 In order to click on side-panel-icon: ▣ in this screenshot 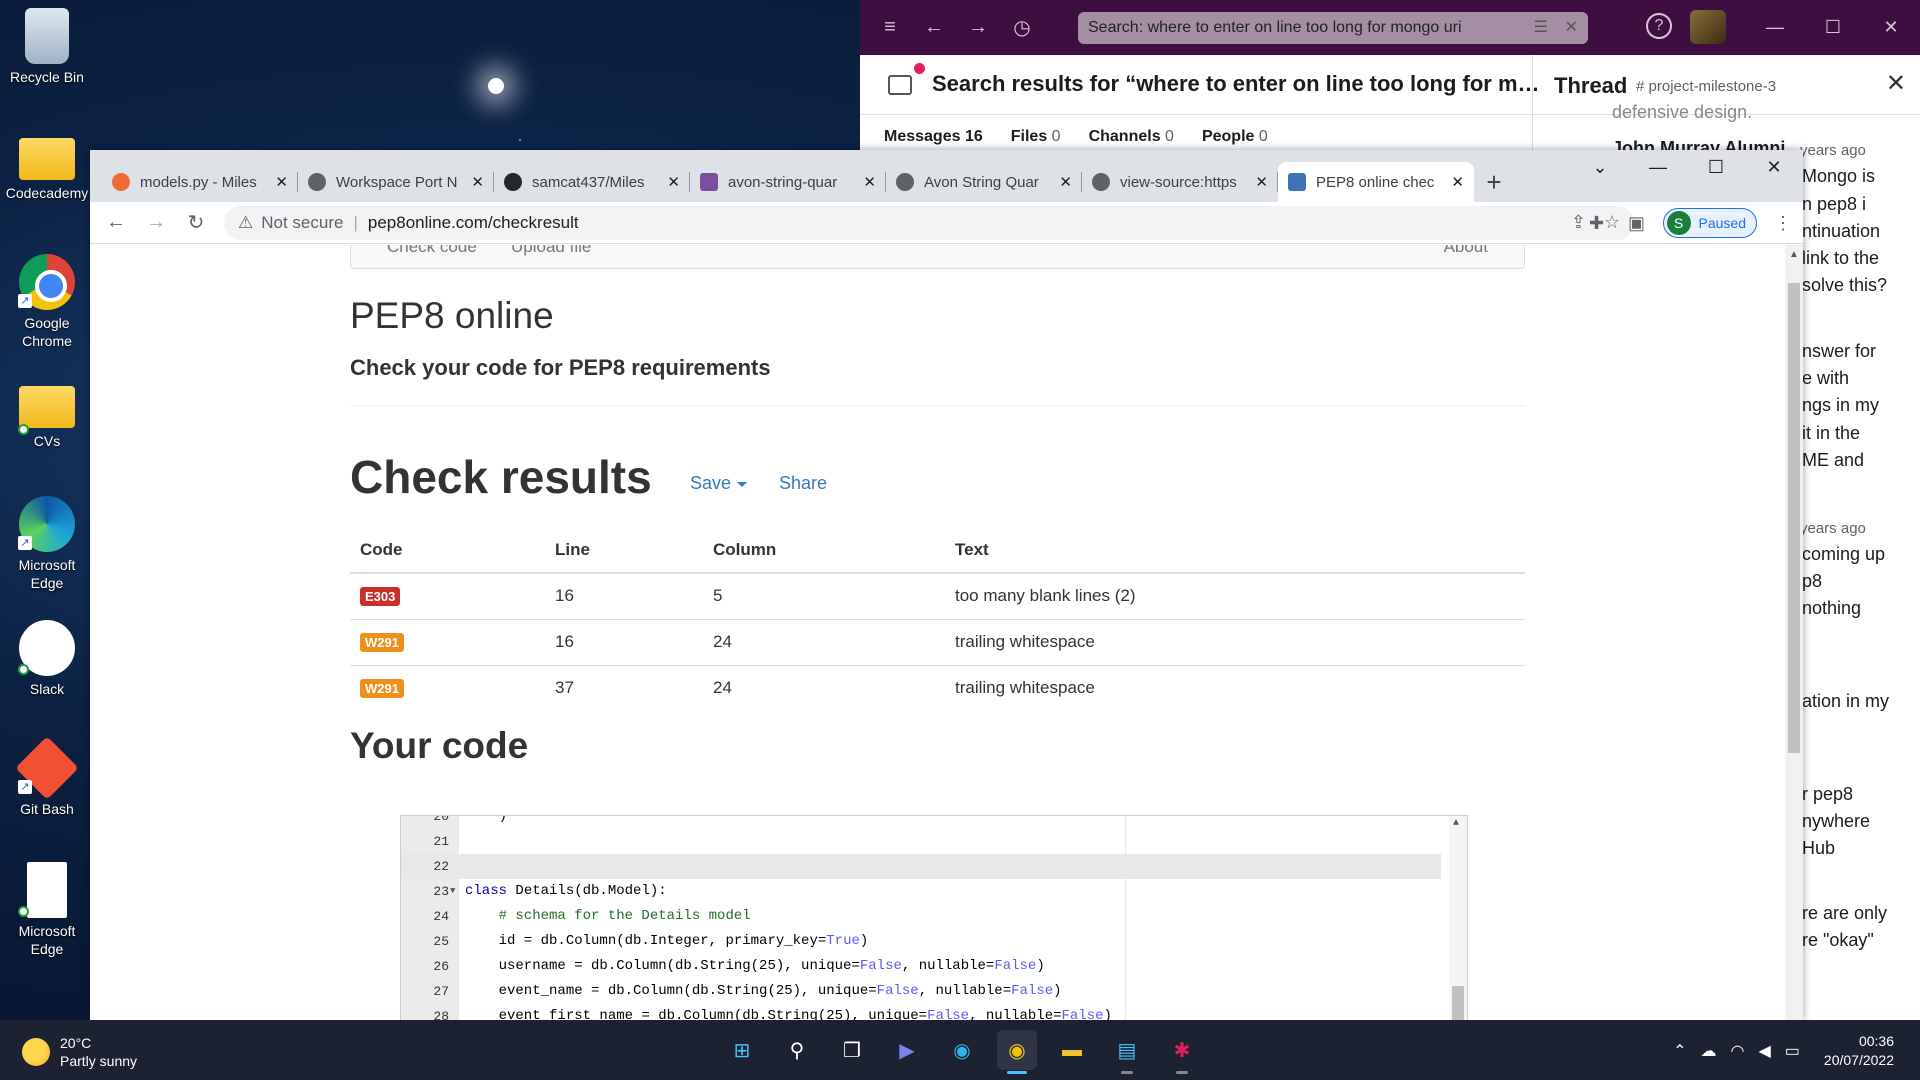, I will do `click(1637, 223)`.